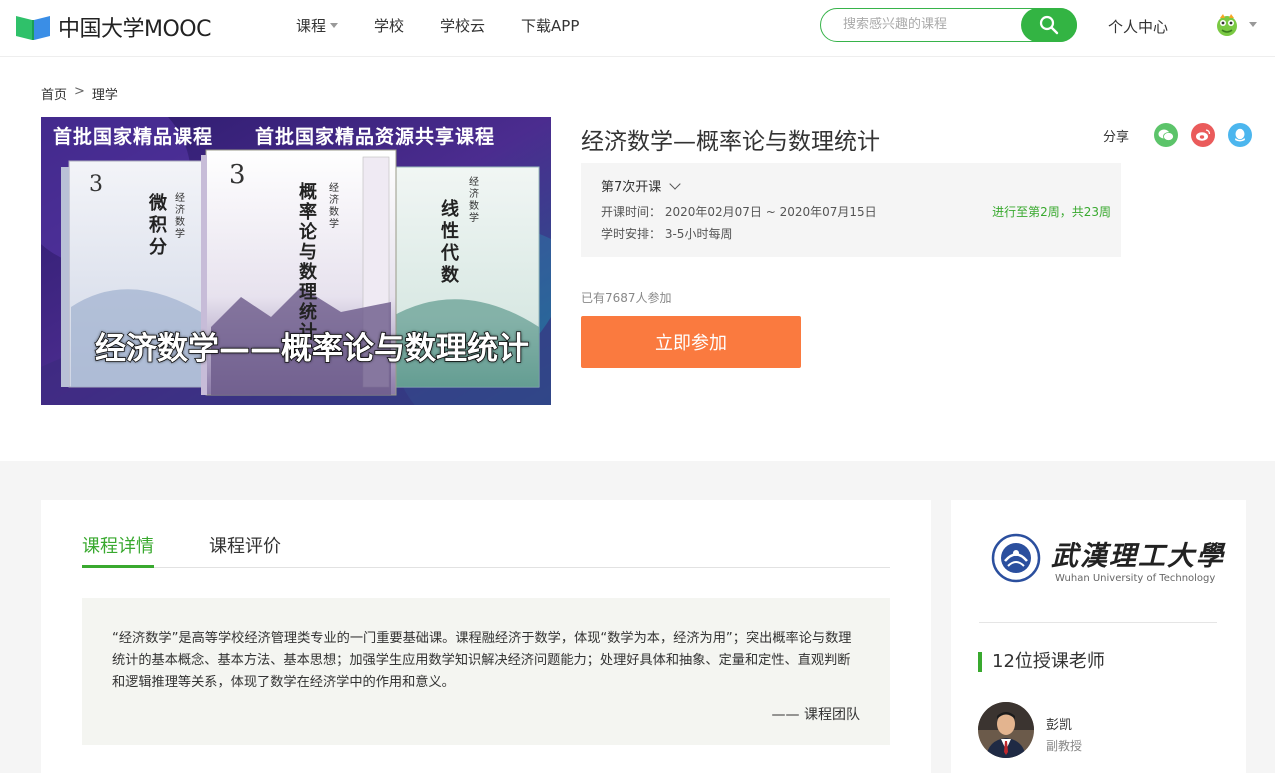 This screenshot has width=1275, height=773. I want to click on cover-caption: 经济数学——概率论与数理统计, so click(312, 349).